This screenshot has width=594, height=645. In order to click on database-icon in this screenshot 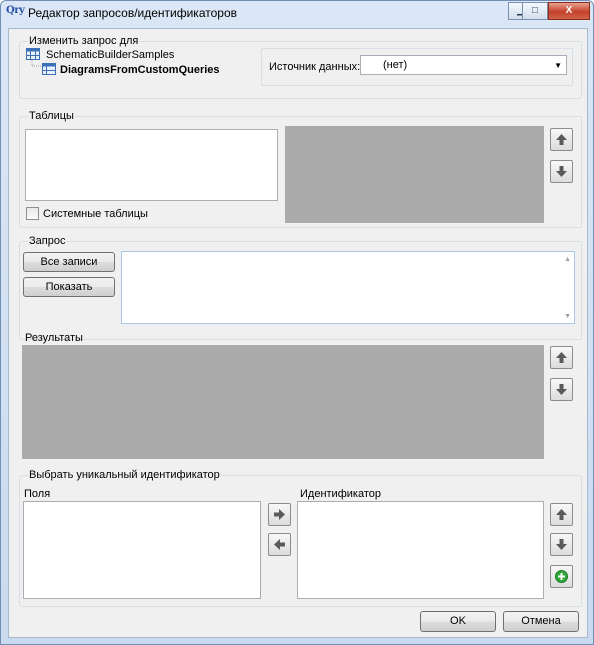, I will do `click(33, 54)`.